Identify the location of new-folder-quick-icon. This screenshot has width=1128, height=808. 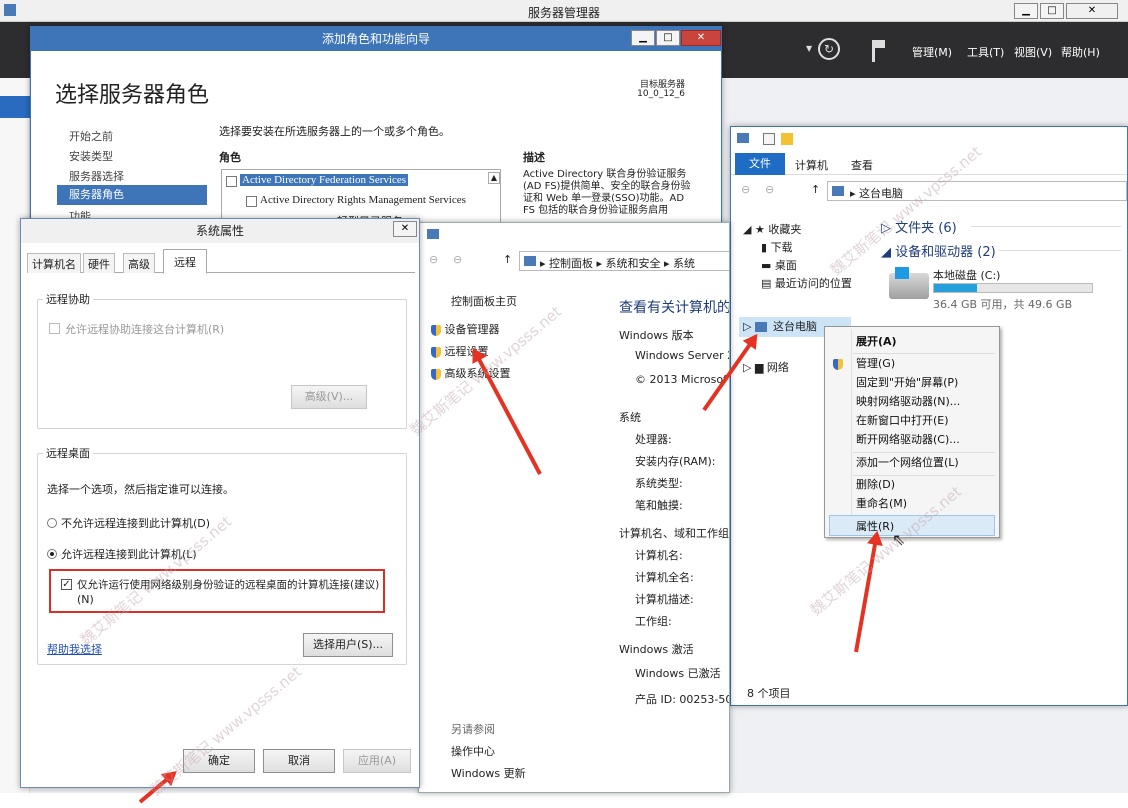
(787, 139).